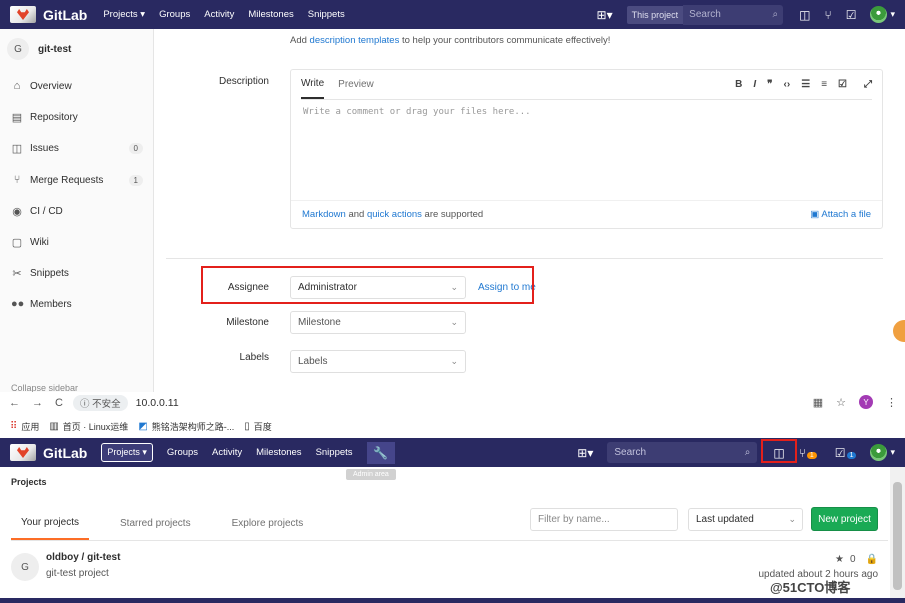 This screenshot has width=905, height=603. What do you see at coordinates (77, 573) in the screenshot?
I see `project-description: git-test project` at bounding box center [77, 573].